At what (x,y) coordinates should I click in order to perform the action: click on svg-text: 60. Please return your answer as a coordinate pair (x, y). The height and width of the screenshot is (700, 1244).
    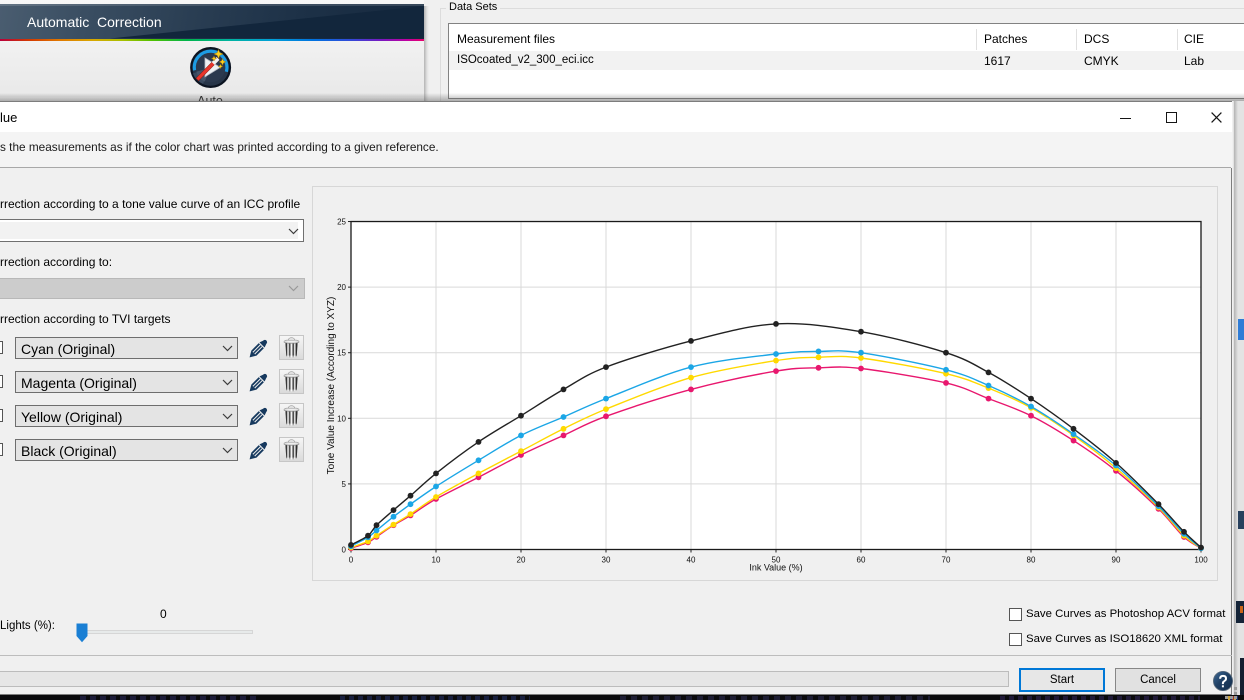
    Looking at the image, I should click on (861, 560).